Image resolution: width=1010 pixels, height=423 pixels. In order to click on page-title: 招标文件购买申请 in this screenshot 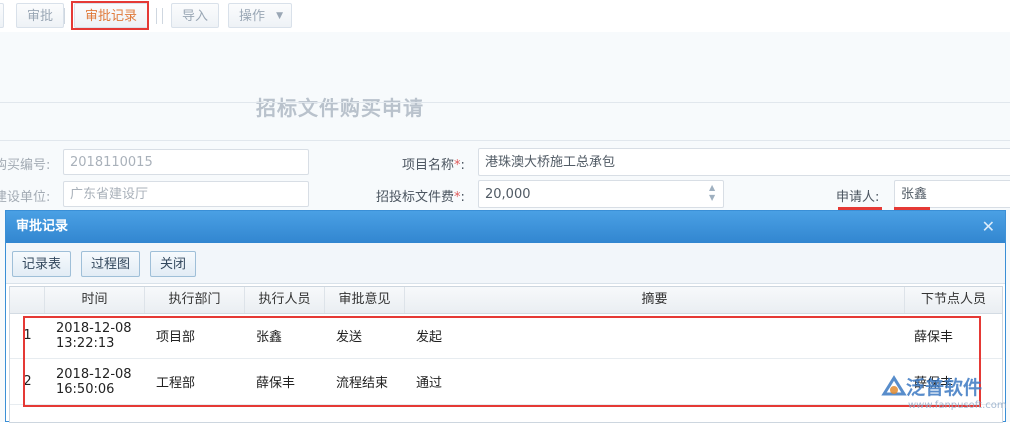, I will do `click(340, 108)`.